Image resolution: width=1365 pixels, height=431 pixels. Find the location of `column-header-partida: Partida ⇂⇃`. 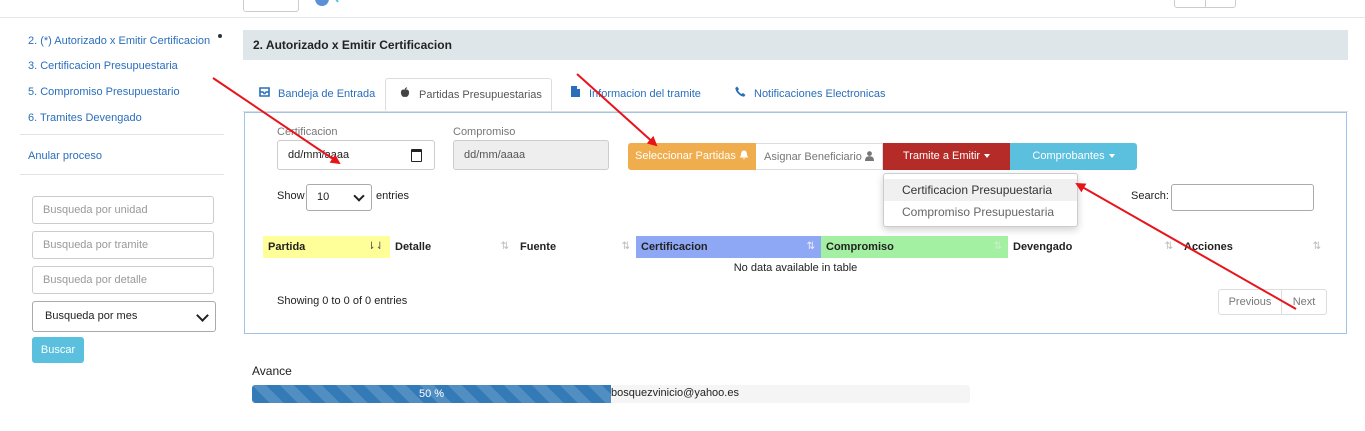

column-header-partida: Partida ⇂⇃ is located at coordinates (326, 247).